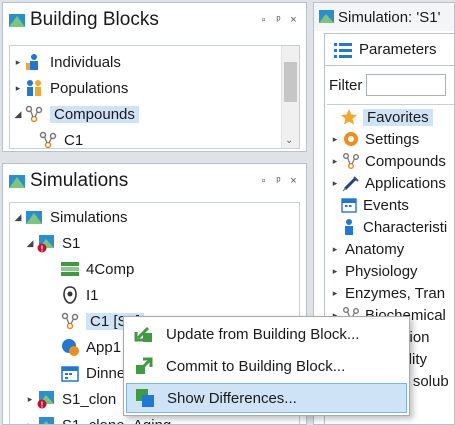 This screenshot has height=425, width=455. Describe the element at coordinates (375, 249) in the screenshot. I see `tree-item-label: Anatomy` at that location.